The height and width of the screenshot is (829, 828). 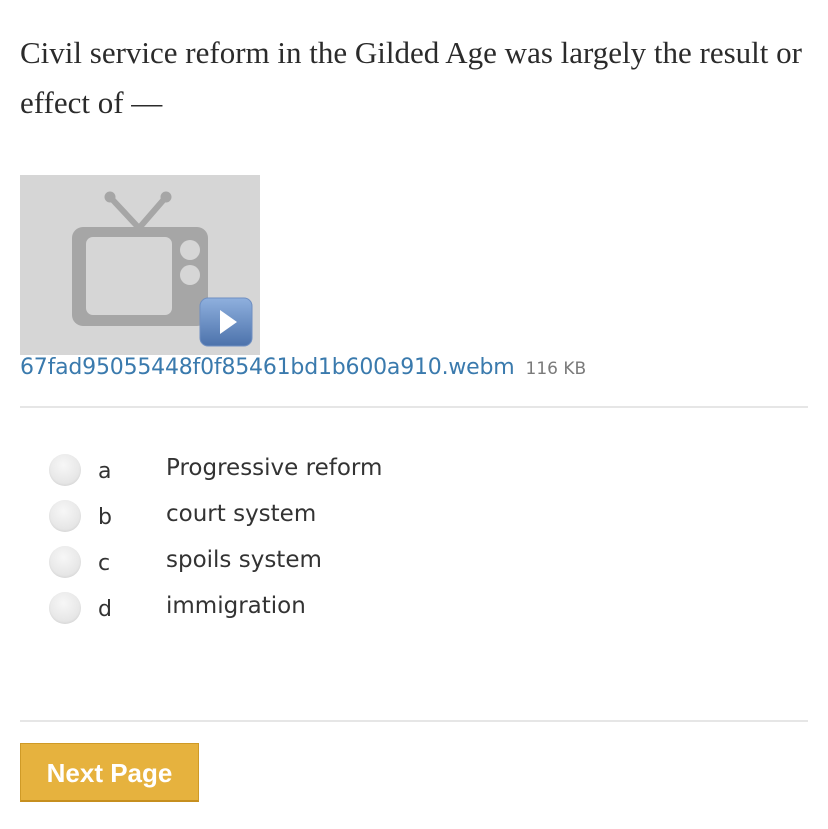 I want to click on choice-text: court system, so click(x=241, y=514).